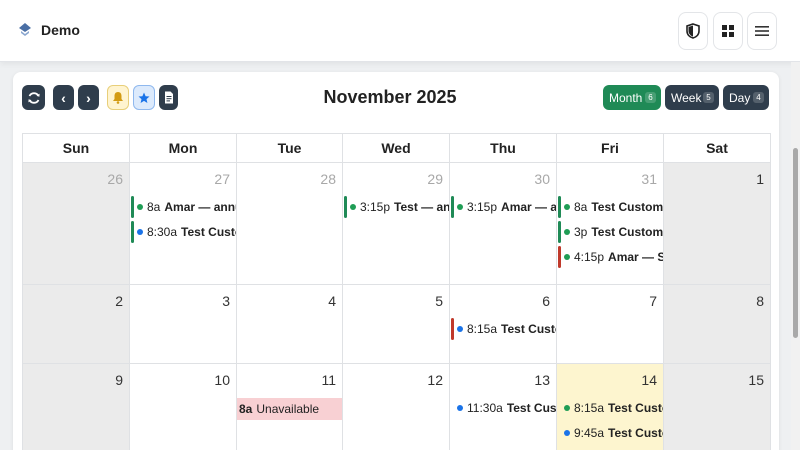 The width and height of the screenshot is (800, 450). I want to click on view-week-button: Week 5, so click(692, 97).